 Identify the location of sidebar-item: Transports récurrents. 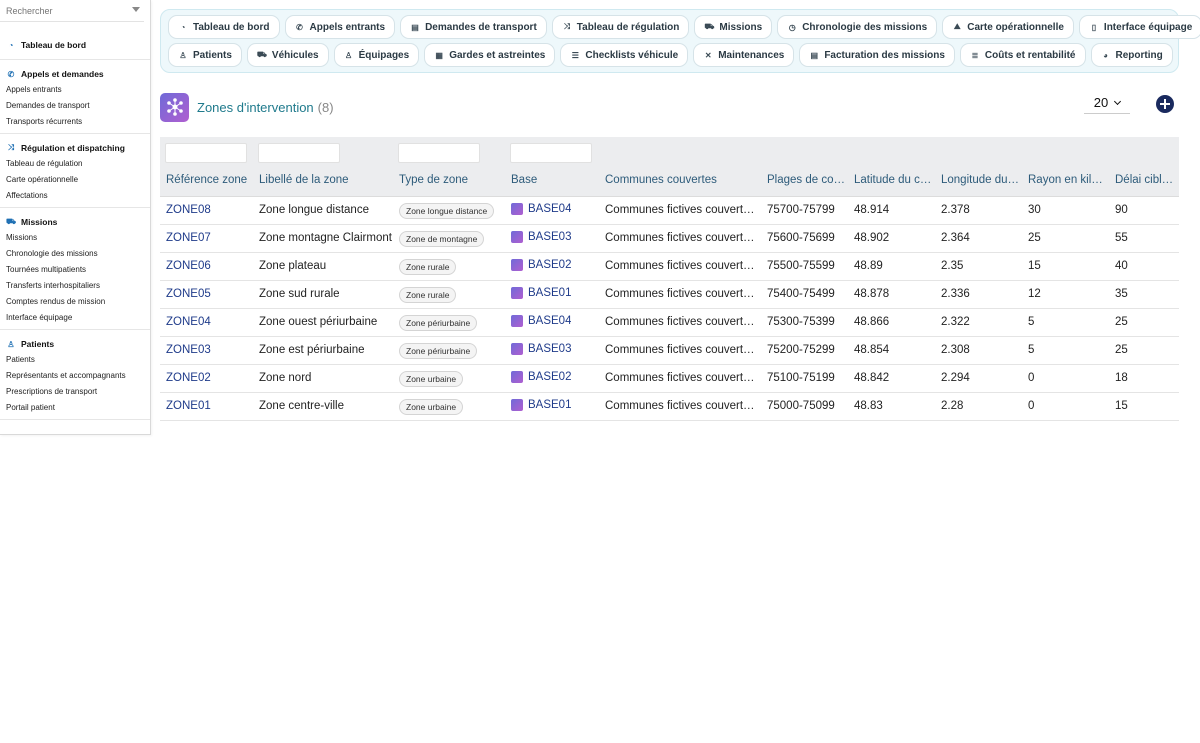
(75, 122).